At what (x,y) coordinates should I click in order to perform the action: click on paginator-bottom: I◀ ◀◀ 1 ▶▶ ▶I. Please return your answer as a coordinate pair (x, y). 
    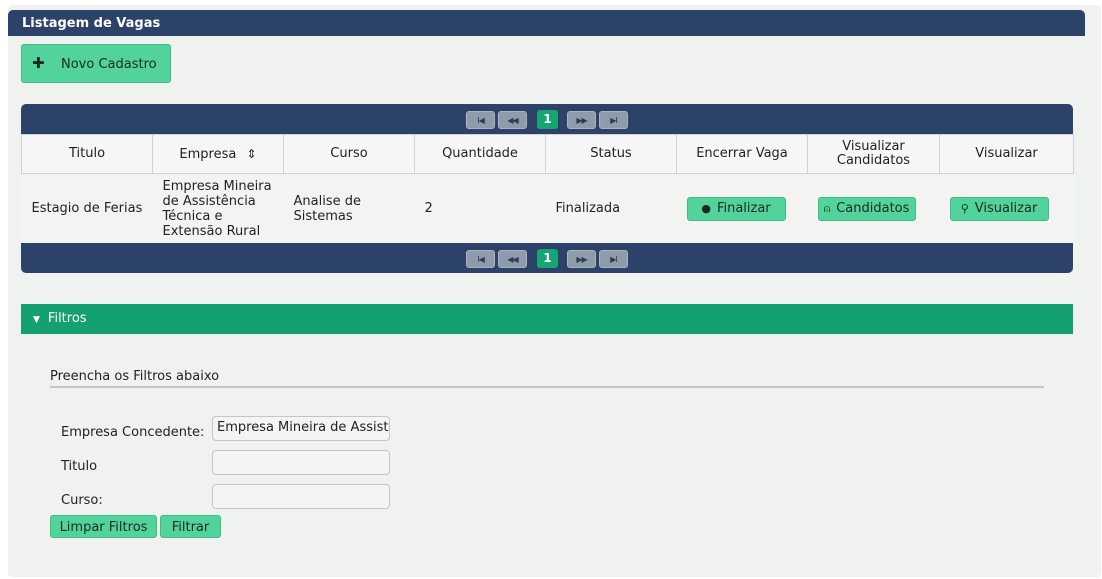
    Looking at the image, I should click on (547, 258).